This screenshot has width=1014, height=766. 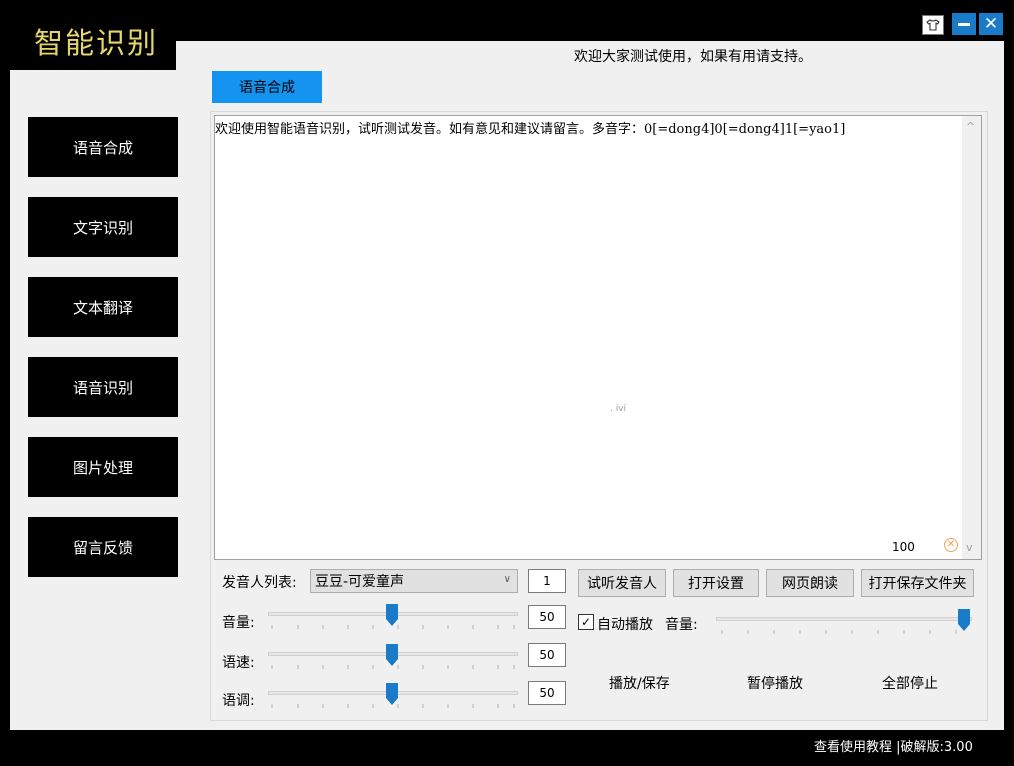 I want to click on sidebar-item-asr: 语音识别, so click(x=103, y=387).